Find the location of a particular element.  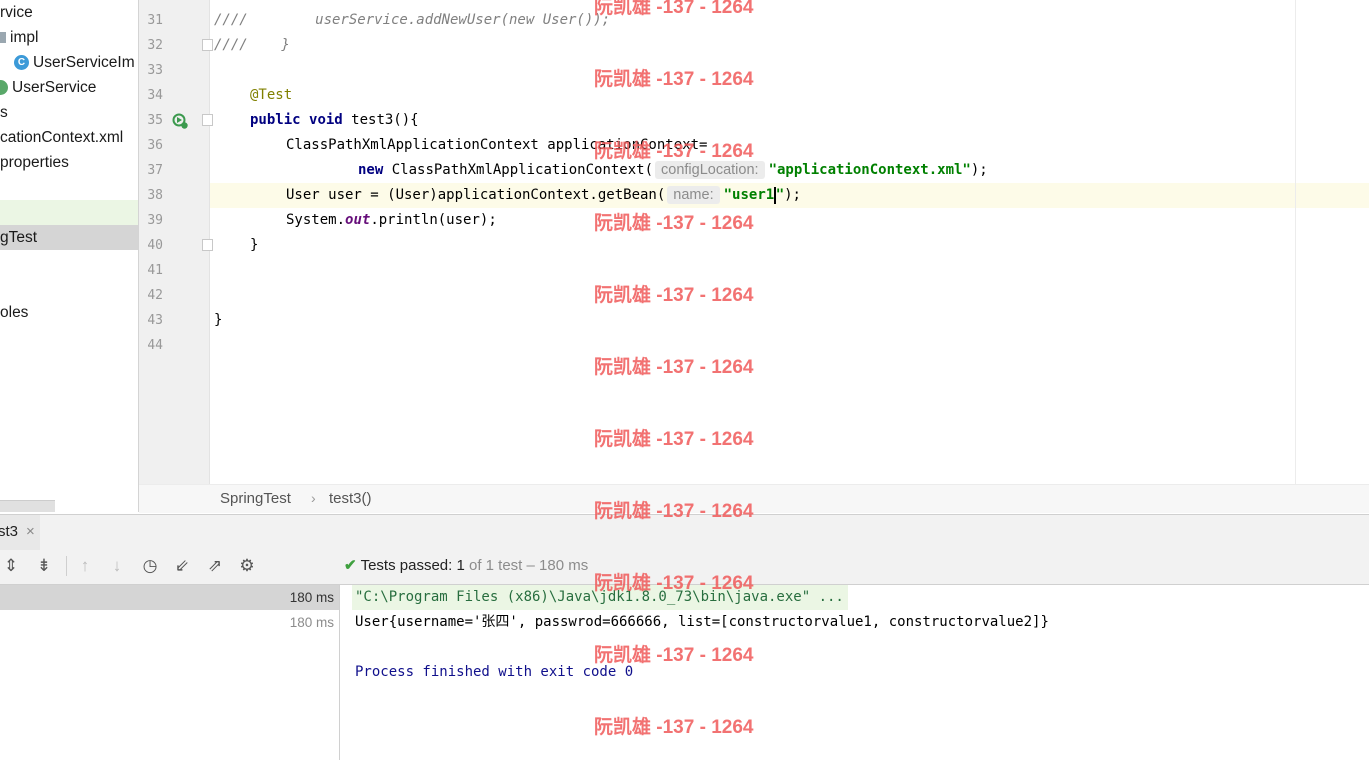

tree-item-userservice: UserService is located at coordinates (48, 87).